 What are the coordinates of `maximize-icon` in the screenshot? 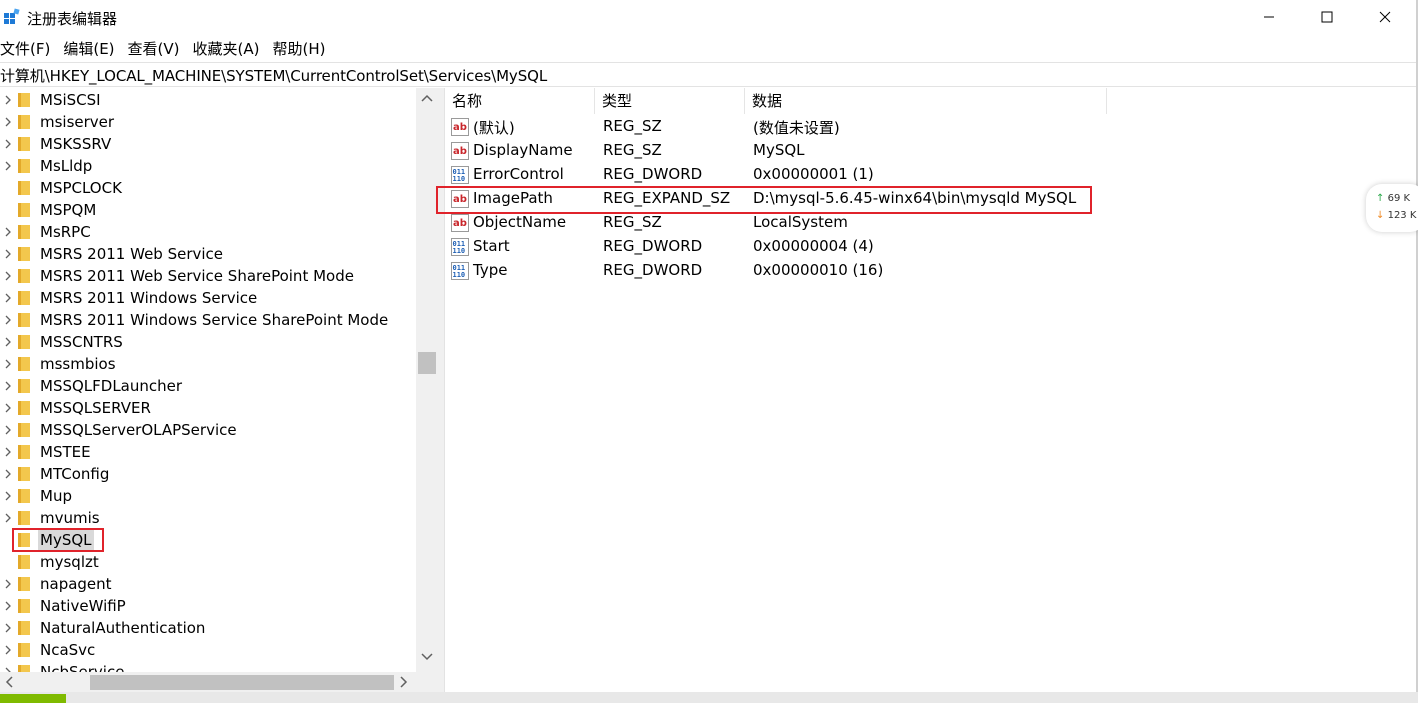 It's located at (1327, 17).